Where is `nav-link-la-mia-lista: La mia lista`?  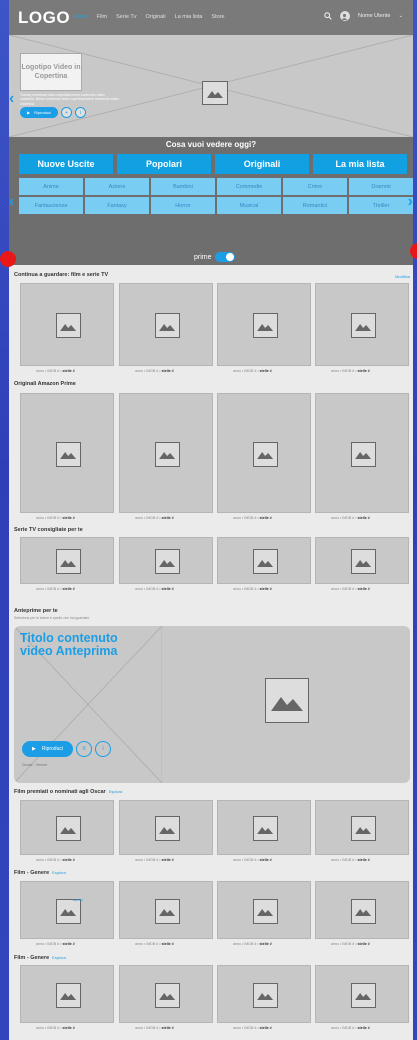
nav-link-la-mia-lista: La mia lista is located at coordinates (189, 17).